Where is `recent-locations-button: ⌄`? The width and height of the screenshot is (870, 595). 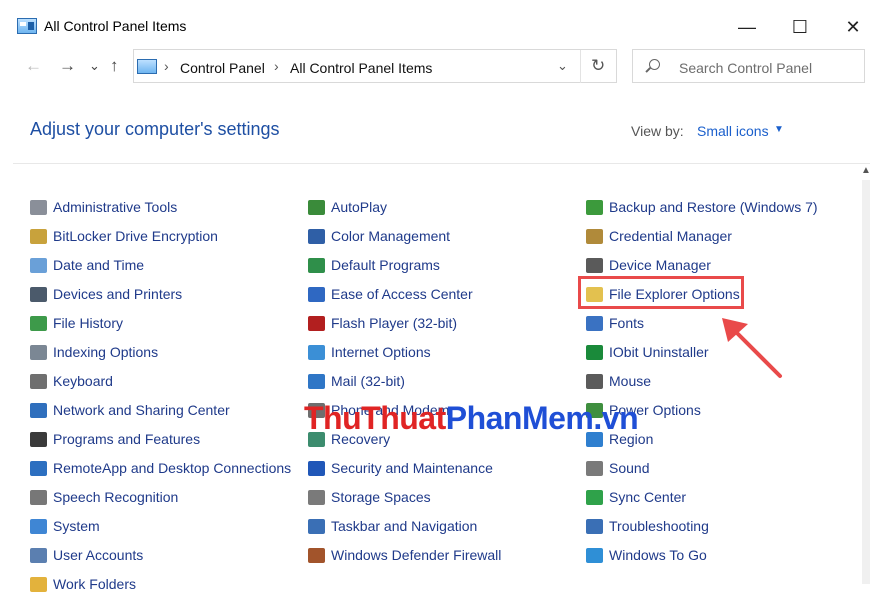
recent-locations-button: ⌄ is located at coordinates (94, 66).